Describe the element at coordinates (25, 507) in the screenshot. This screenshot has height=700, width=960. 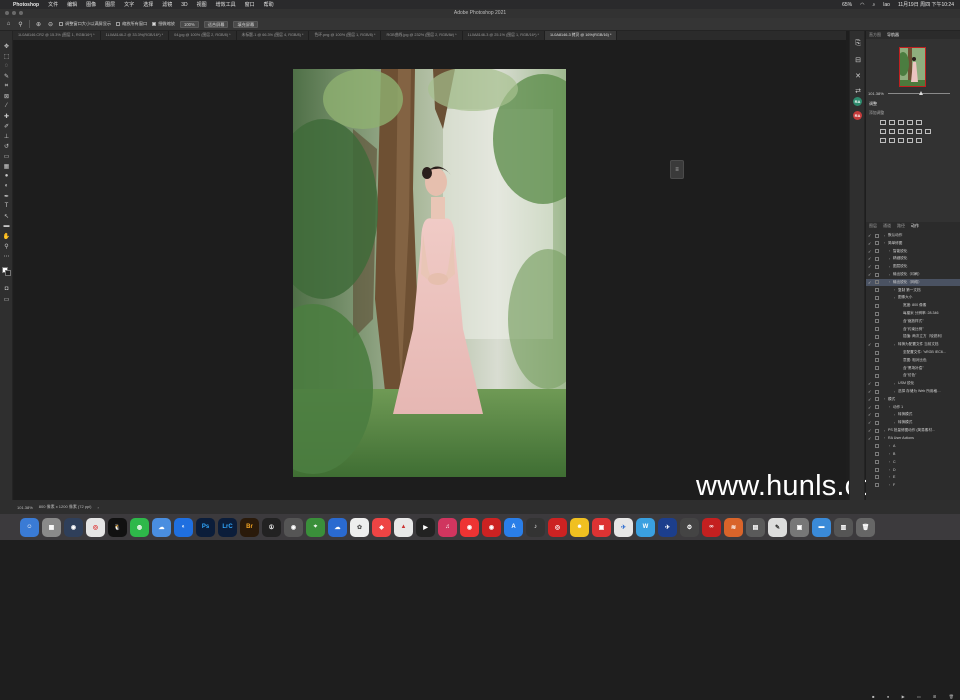
I see `status-zoom: 101.38%` at that location.